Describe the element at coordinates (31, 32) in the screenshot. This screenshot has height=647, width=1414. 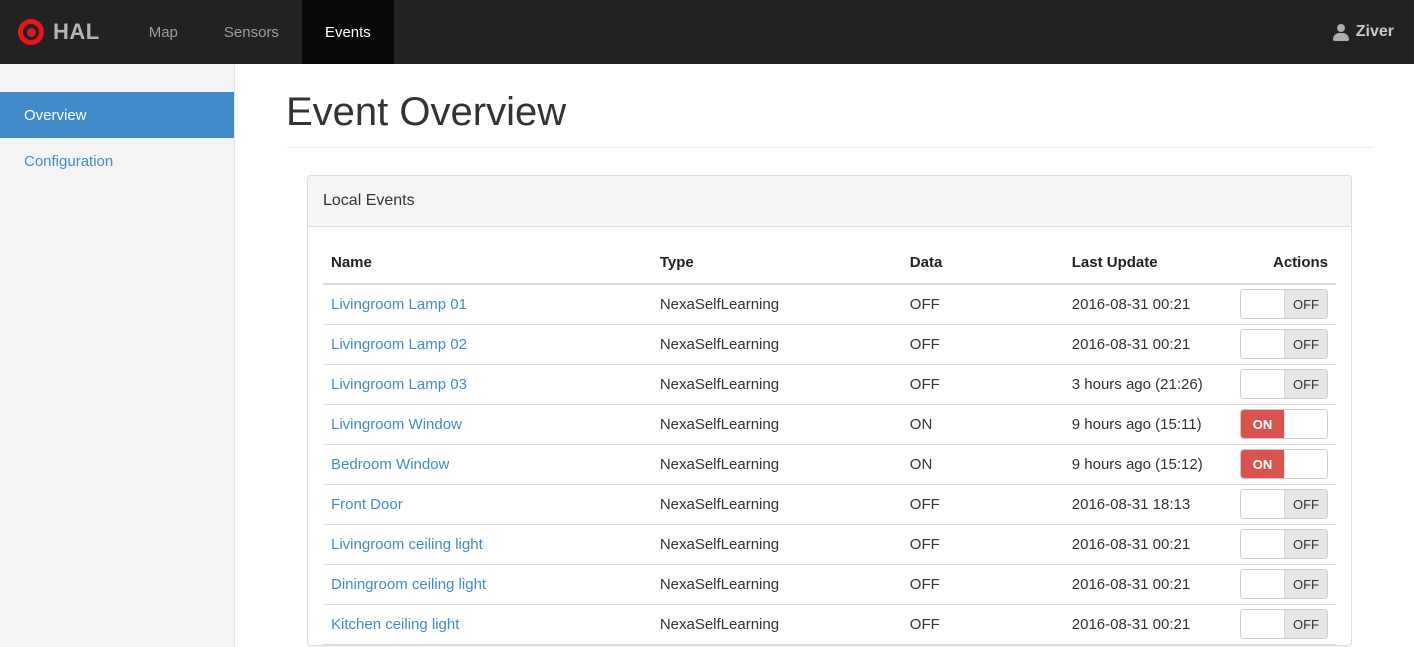
I see `hal-logo-icon` at that location.